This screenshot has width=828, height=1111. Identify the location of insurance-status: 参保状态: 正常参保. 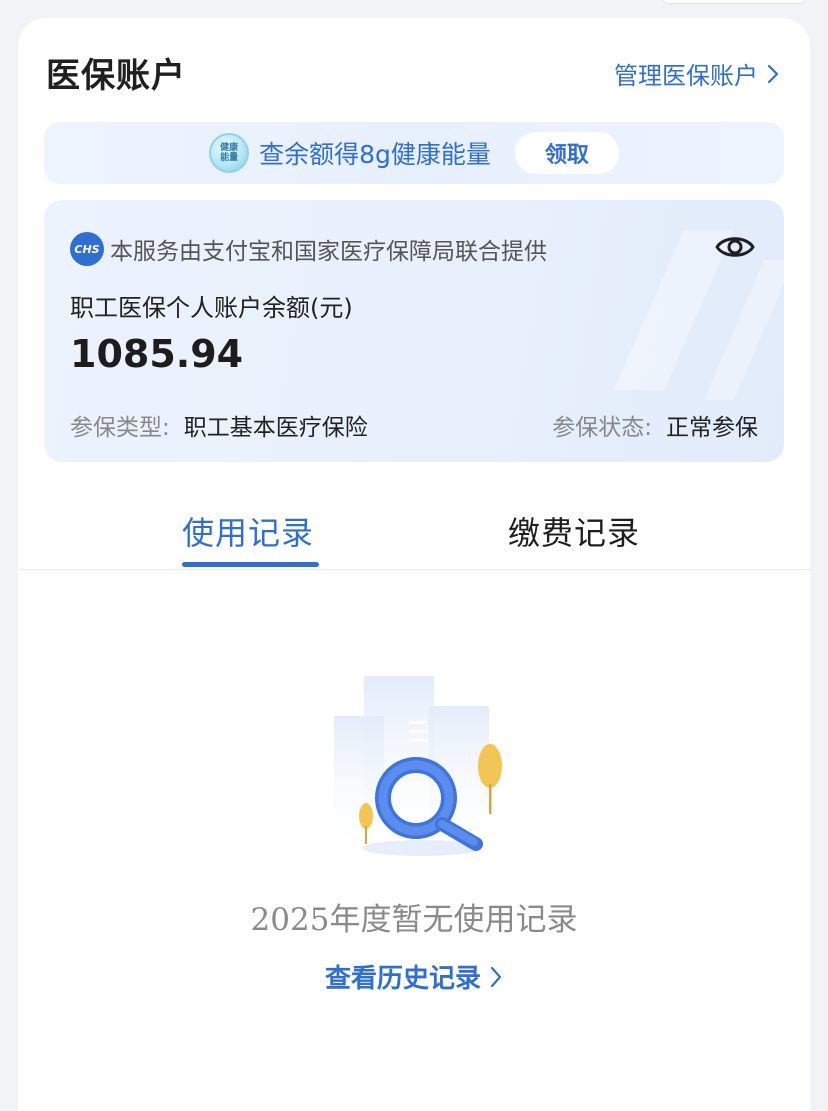
(655, 425).